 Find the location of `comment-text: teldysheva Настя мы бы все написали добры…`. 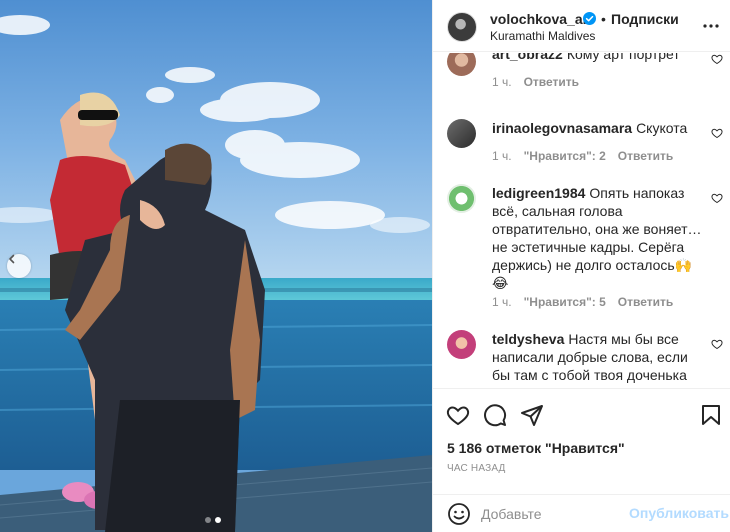

comment-text: teldysheva Настя мы бы все написали добры… is located at coordinates (598, 357).